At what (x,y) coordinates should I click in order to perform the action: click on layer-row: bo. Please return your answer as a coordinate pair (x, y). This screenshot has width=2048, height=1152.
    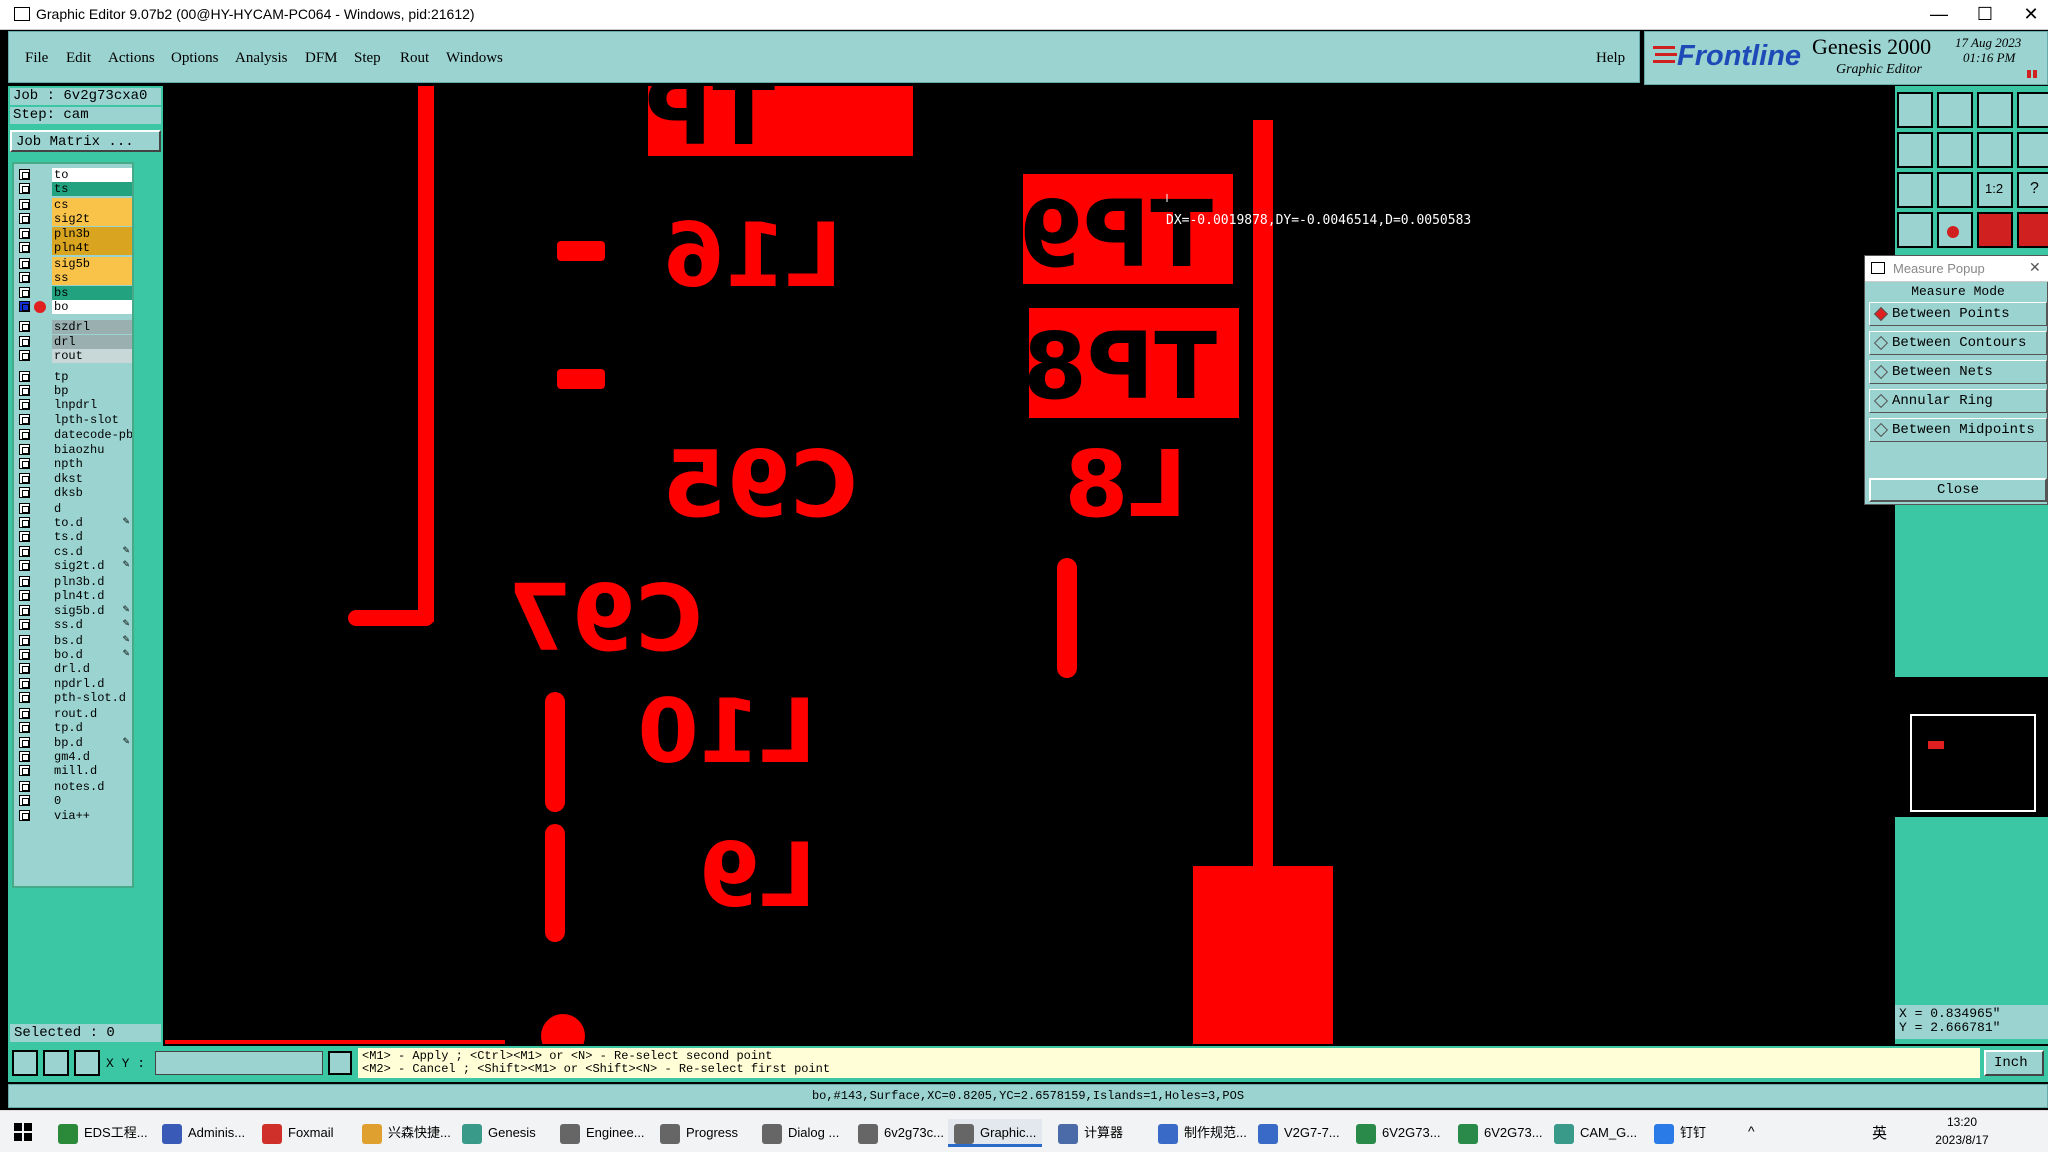
    Looking at the image, I should click on (74, 307).